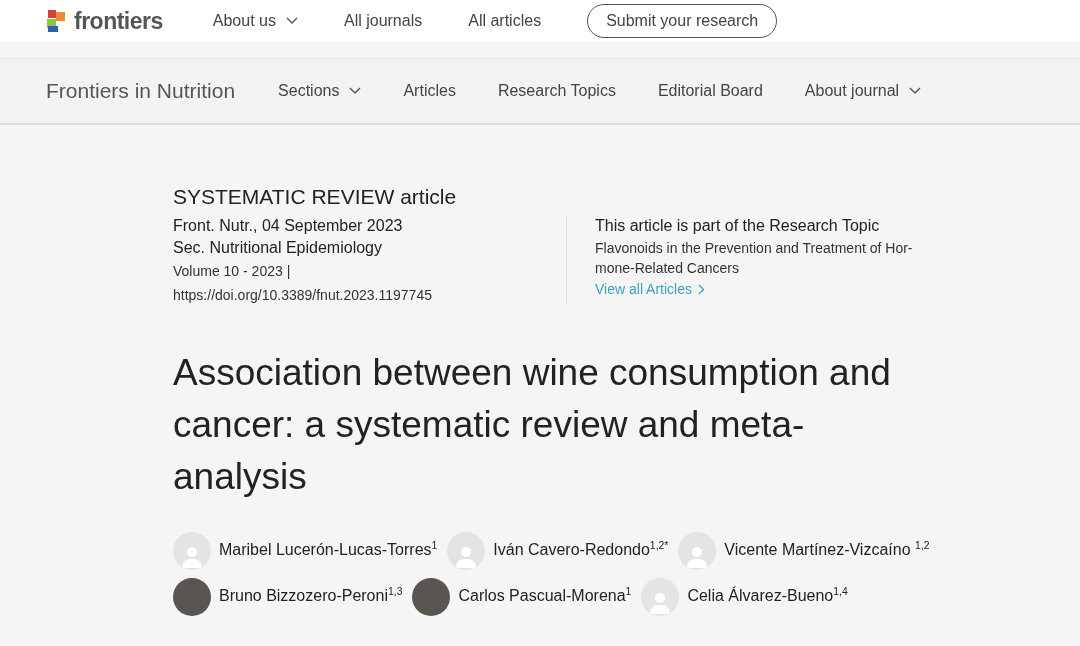 This screenshot has width=1080, height=646. I want to click on nav-link: Research Topics, so click(556, 91).